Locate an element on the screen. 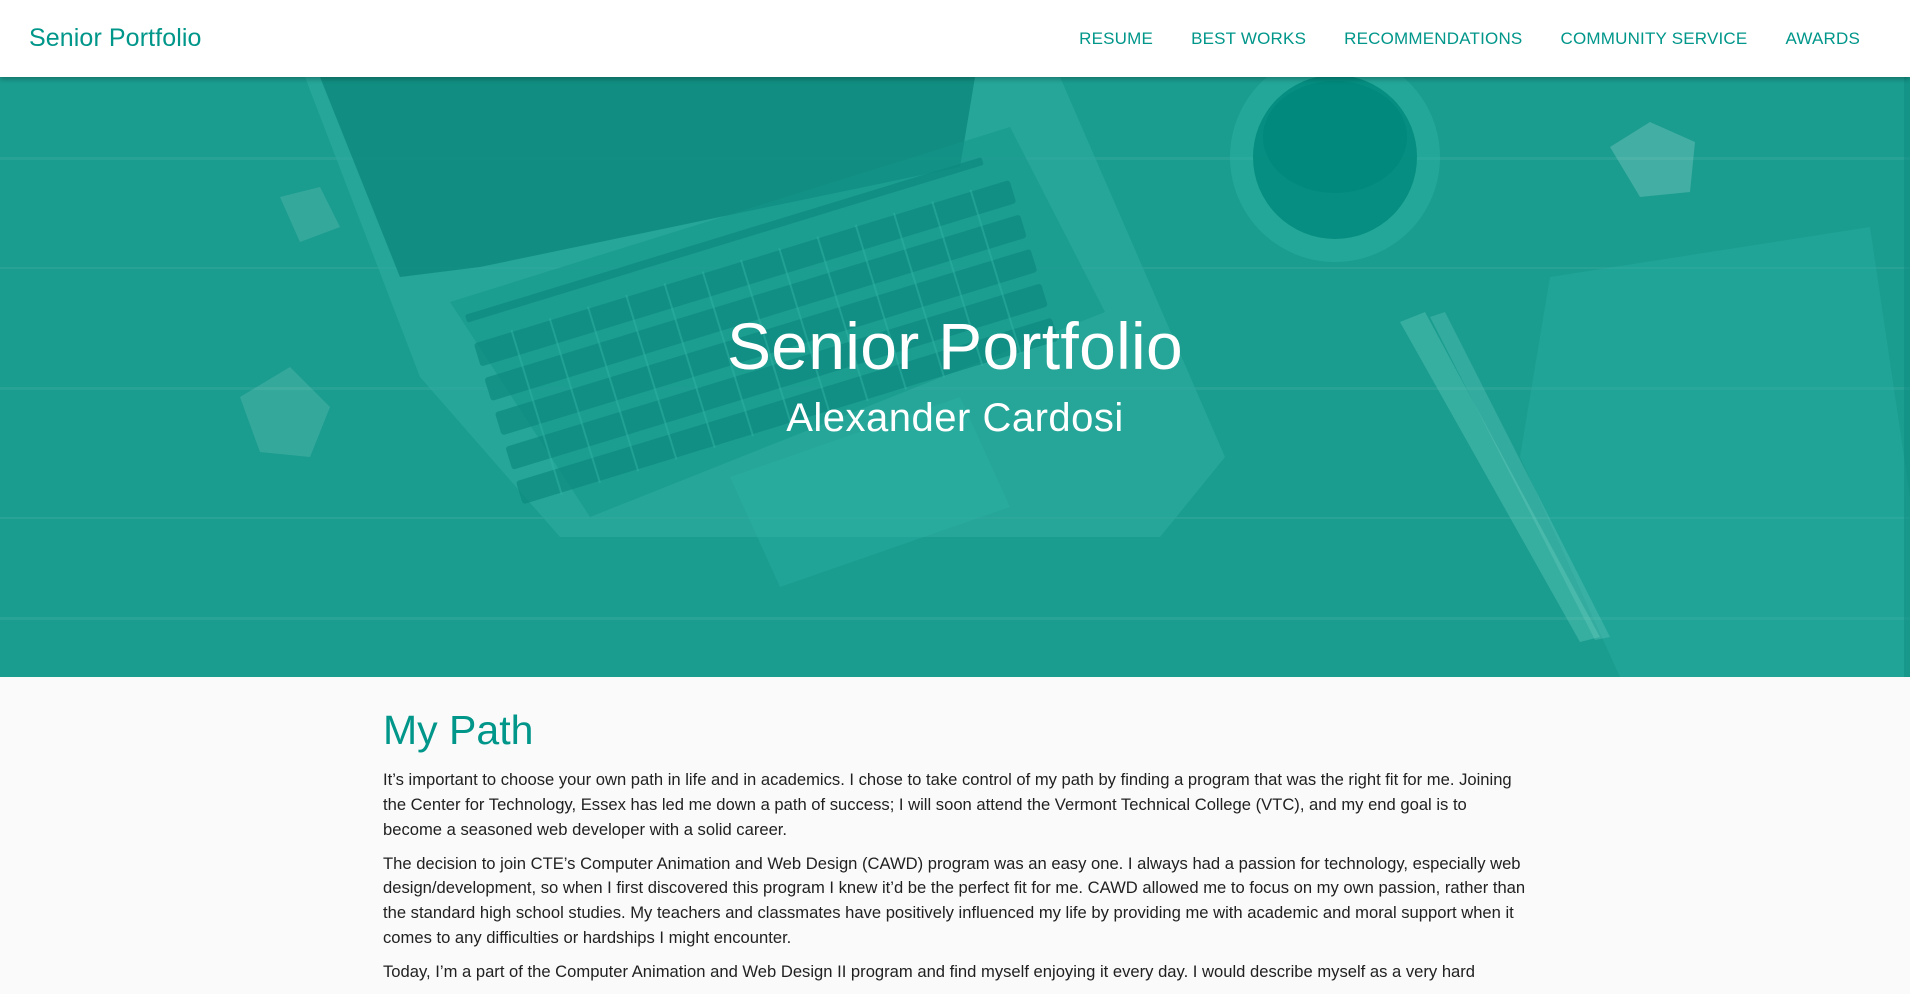 The height and width of the screenshot is (994, 1910). nav-link-best-works: BEST WORKS is located at coordinates (1248, 38).